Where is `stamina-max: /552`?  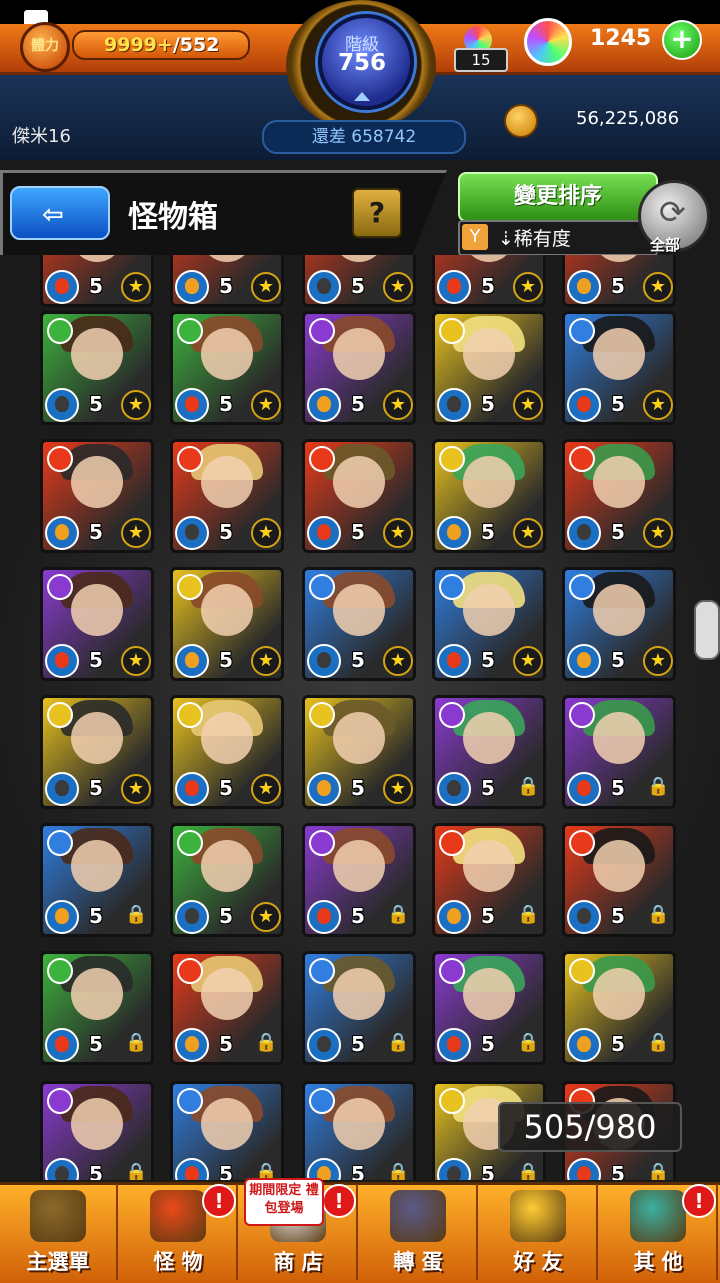 stamina-max: /552 is located at coordinates (196, 45).